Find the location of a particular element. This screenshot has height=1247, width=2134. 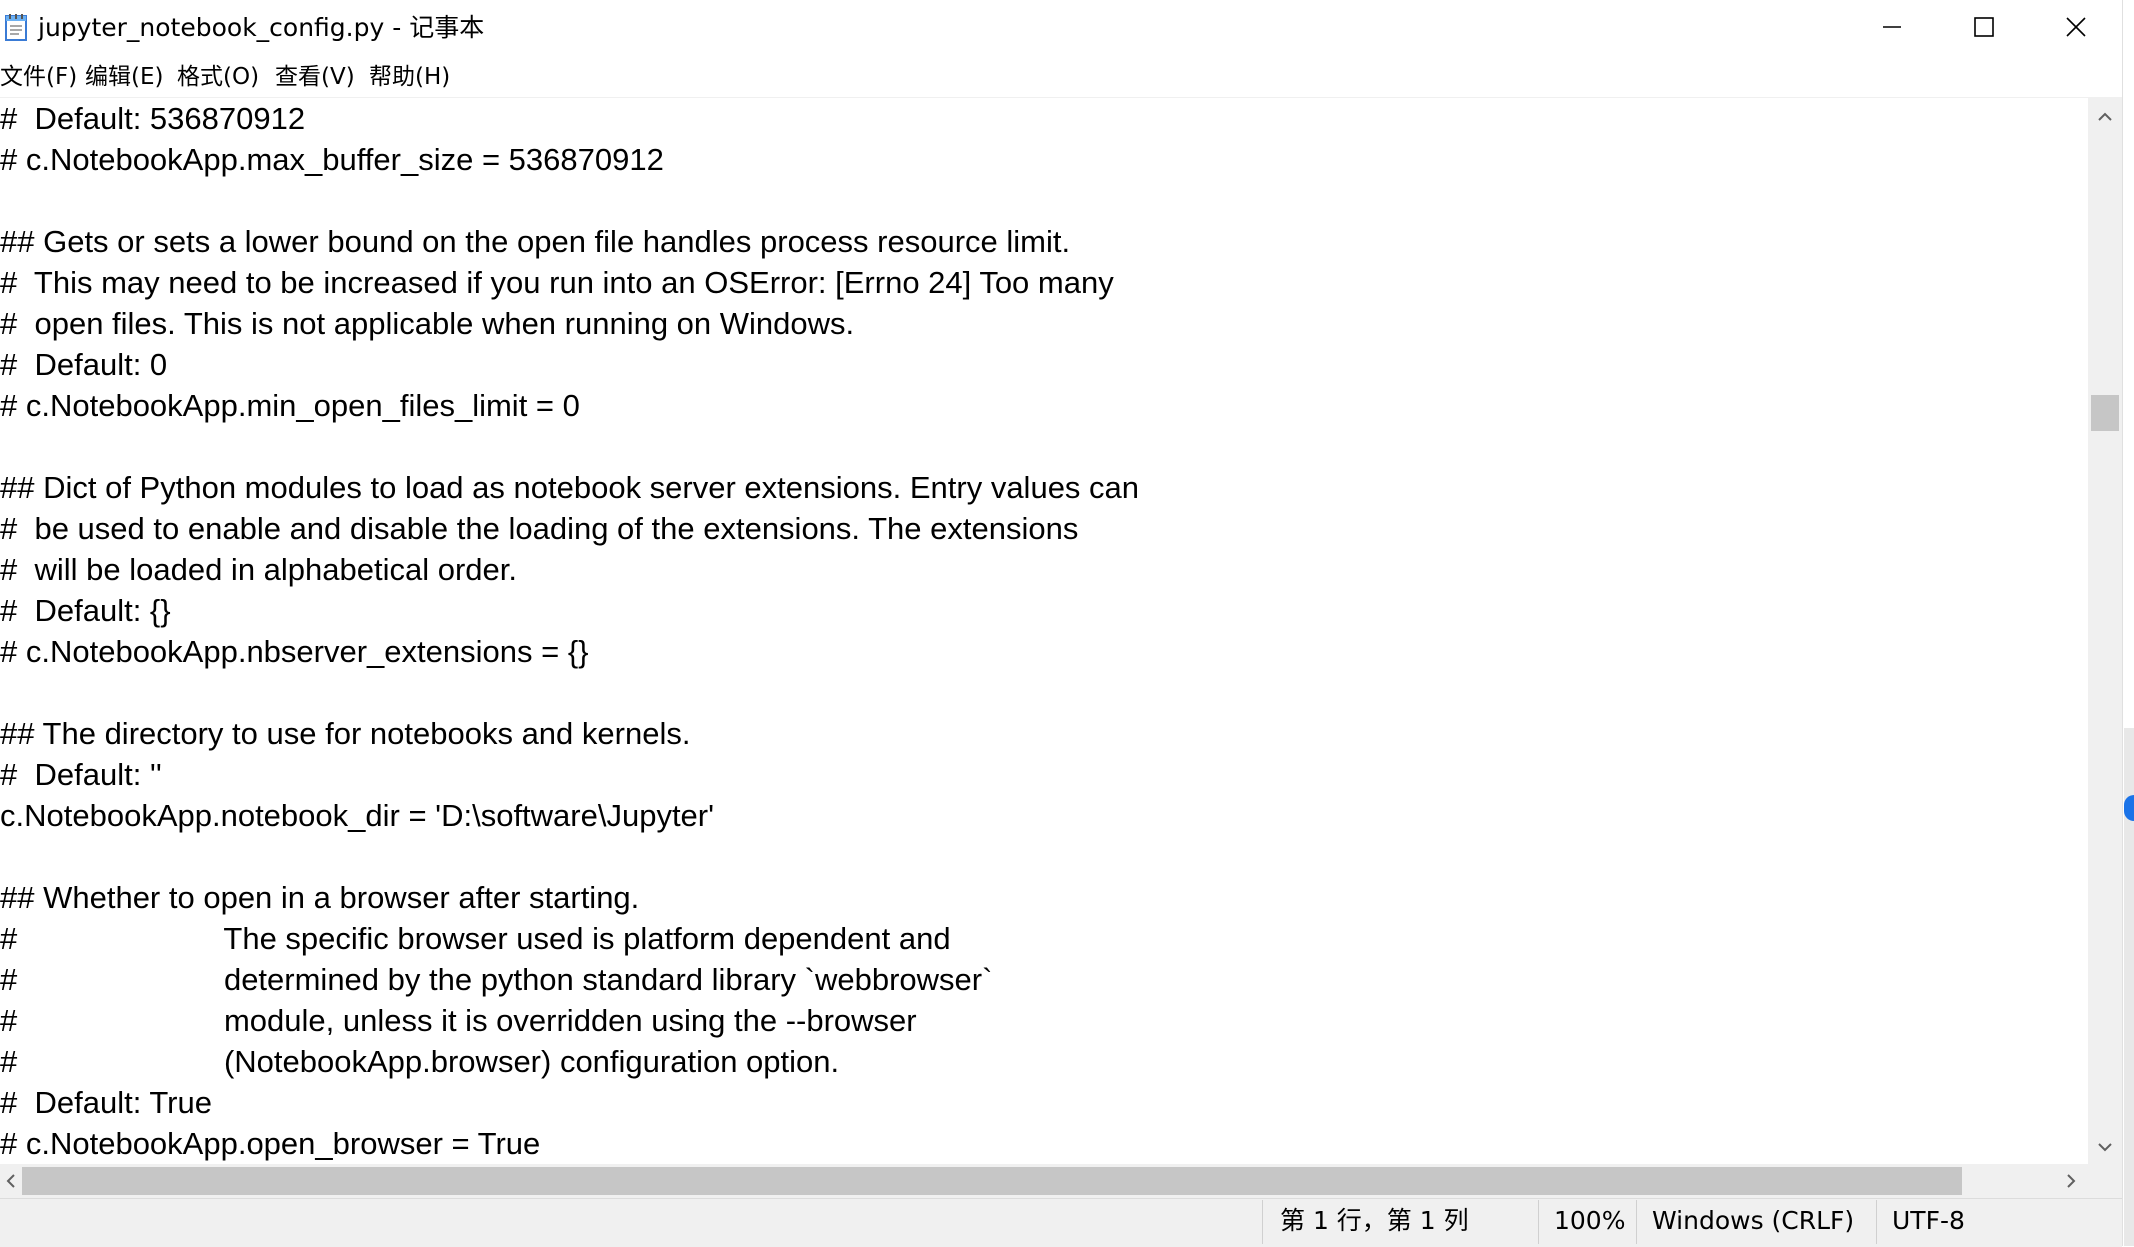

text-line: # Default: True is located at coordinates (106, 1102).